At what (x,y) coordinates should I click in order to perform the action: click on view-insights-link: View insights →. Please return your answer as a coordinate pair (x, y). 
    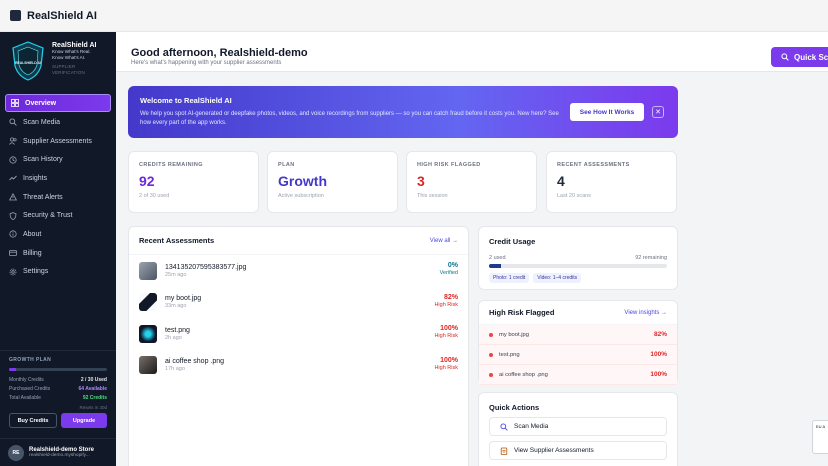
    Looking at the image, I should click on (645, 313).